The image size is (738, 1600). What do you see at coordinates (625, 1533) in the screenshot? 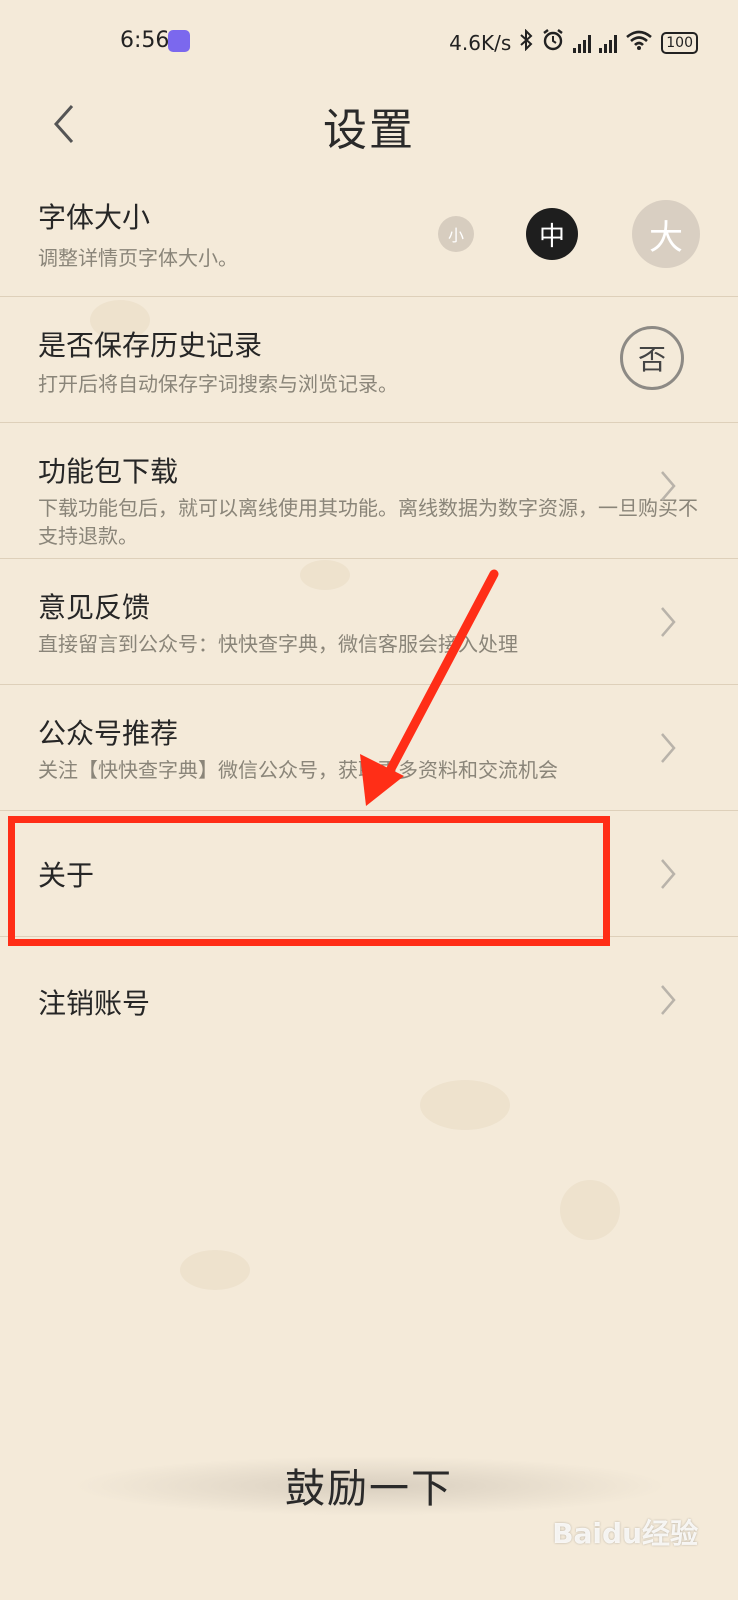
I see `baidu-watermark: Baidu经验` at bounding box center [625, 1533].